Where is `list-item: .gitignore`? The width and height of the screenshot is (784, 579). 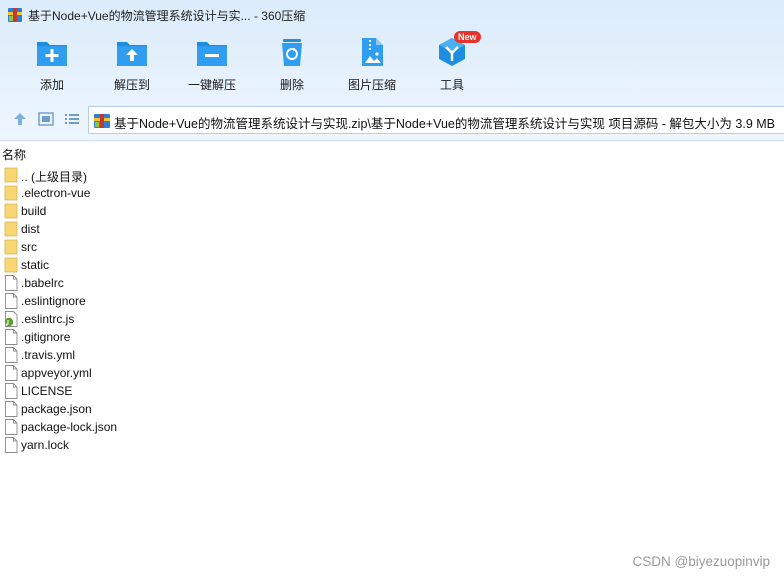
list-item: .gitignore is located at coordinates (392, 337).